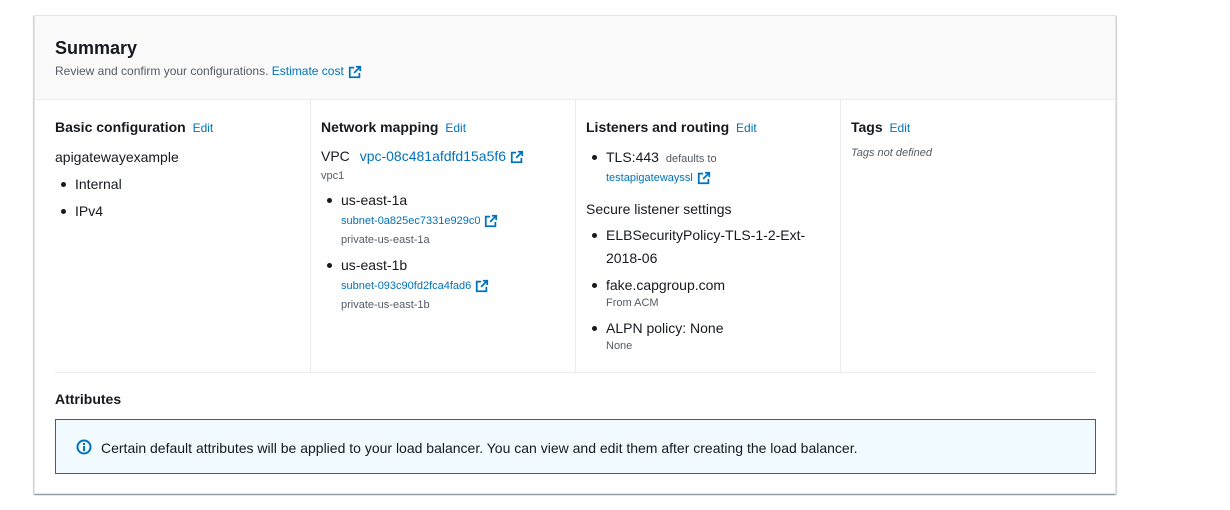 The image size is (1230, 510). Describe the element at coordinates (632, 157) in the screenshot. I see `listener-protocol: TLS:443` at that location.